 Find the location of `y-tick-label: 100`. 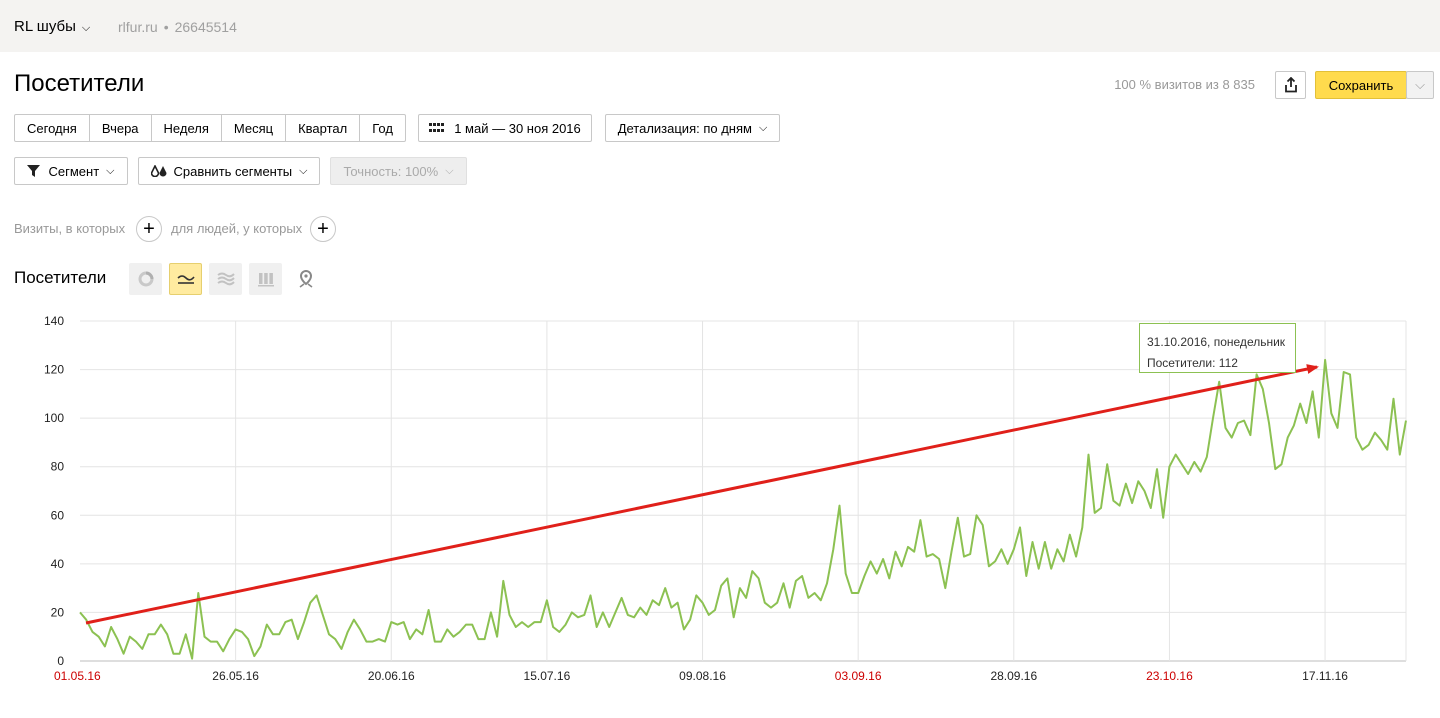

y-tick-label: 100 is located at coordinates (54, 418).